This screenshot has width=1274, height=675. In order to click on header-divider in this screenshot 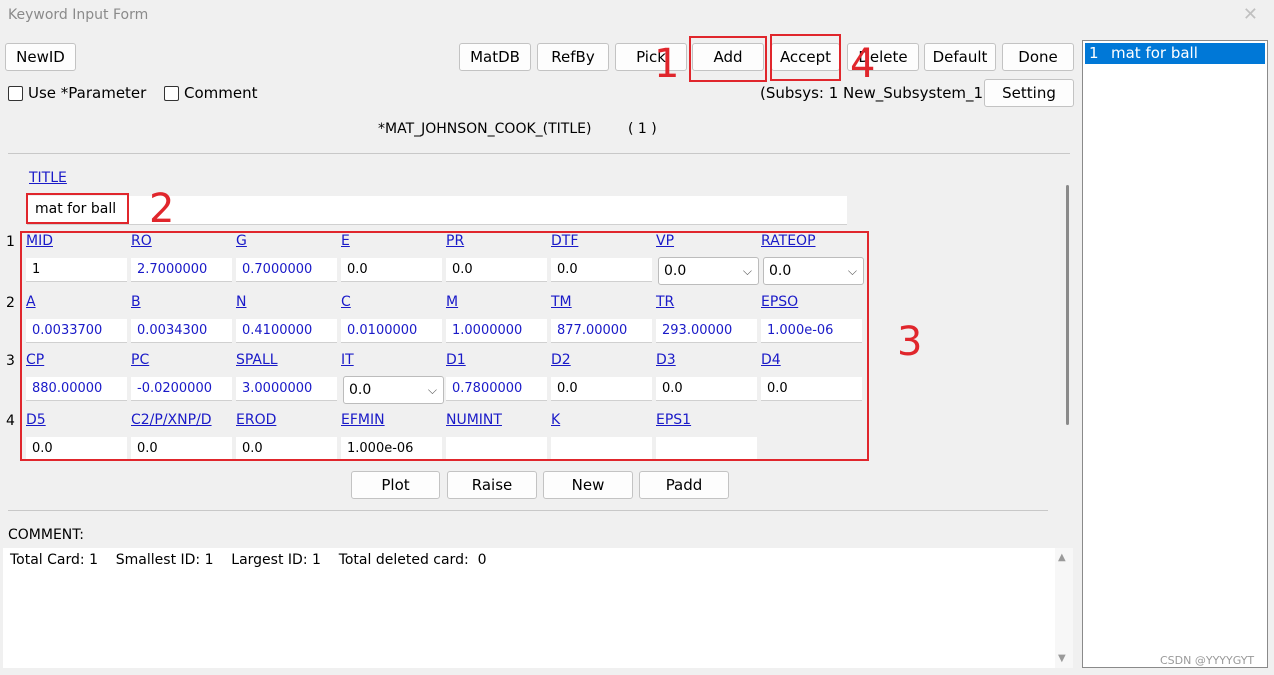, I will do `click(539, 153)`.